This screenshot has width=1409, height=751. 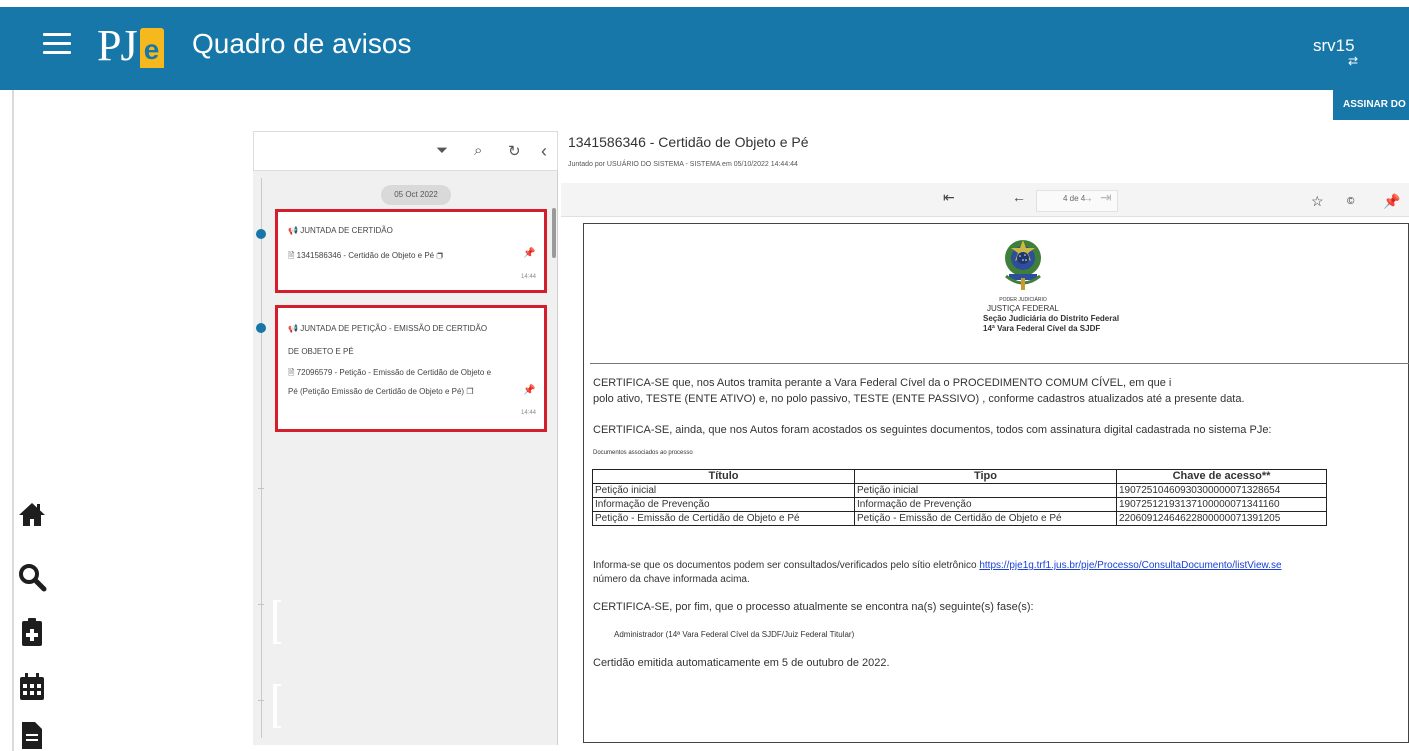 What do you see at coordinates (151, 48) in the screenshot?
I see `logo-e: e` at bounding box center [151, 48].